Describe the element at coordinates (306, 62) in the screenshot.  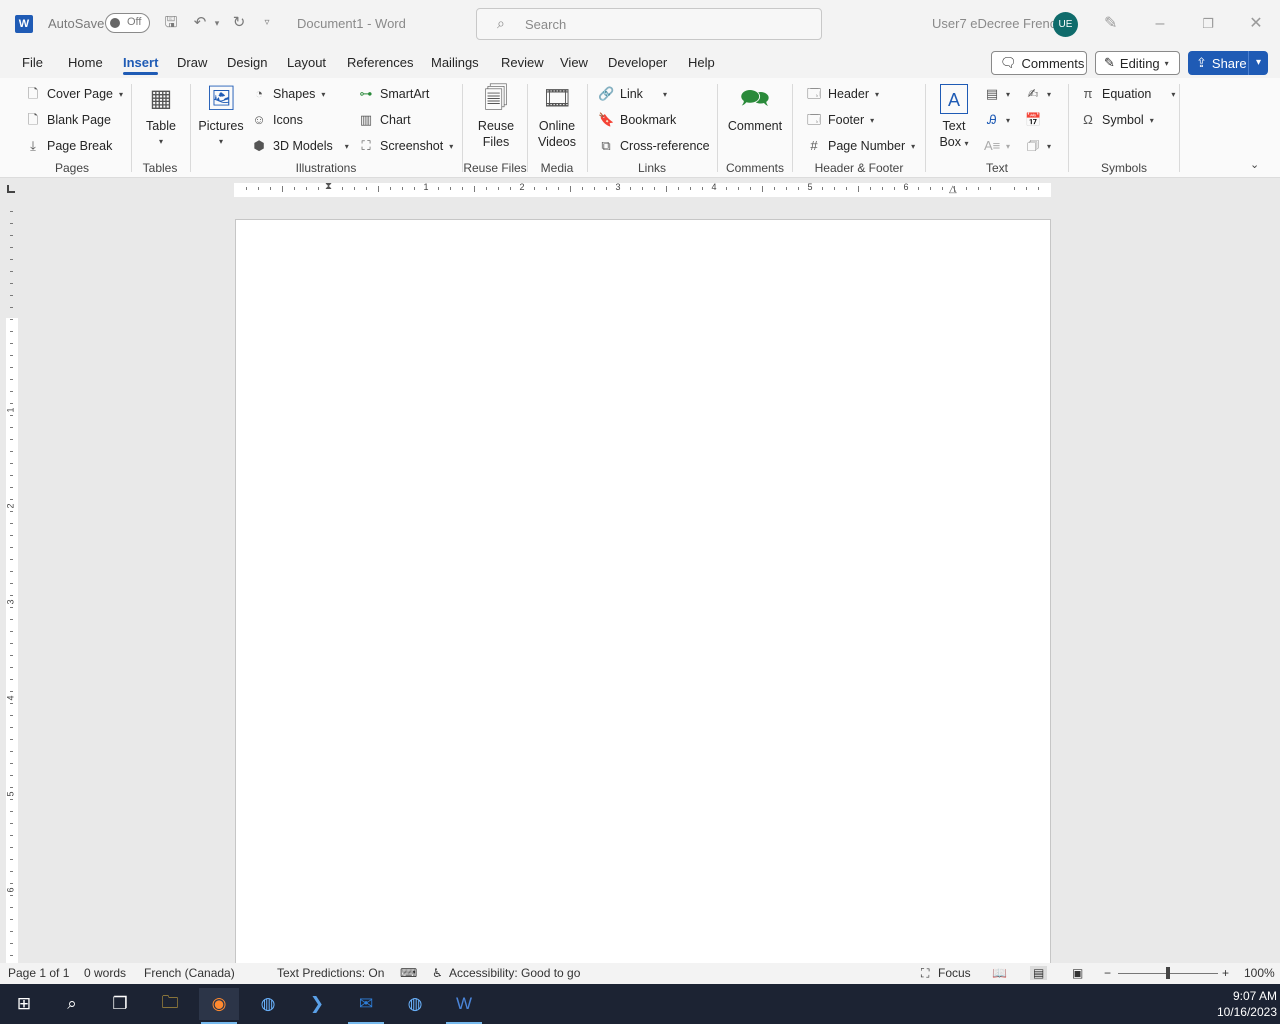
I see `tab-layout: Layout` at that location.